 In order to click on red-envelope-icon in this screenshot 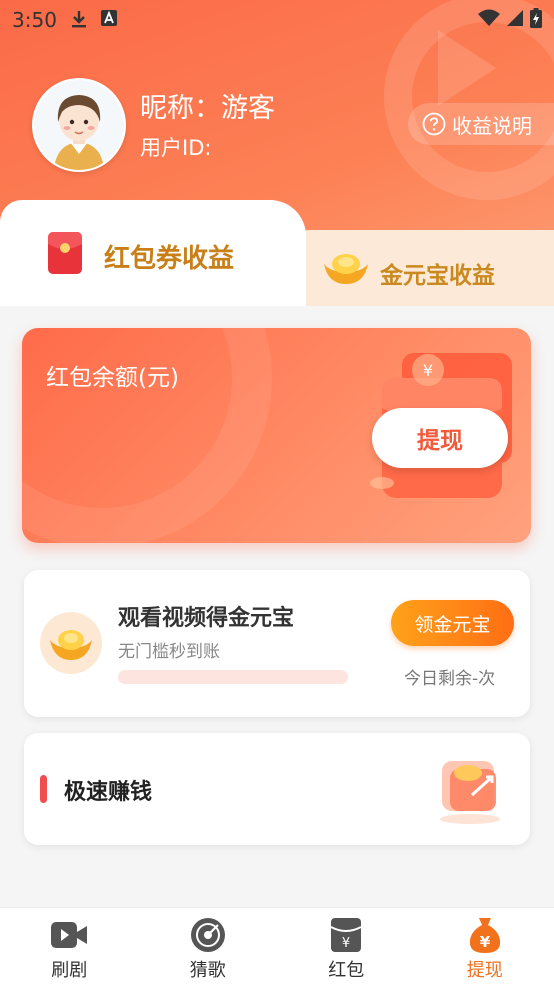, I will do `click(65, 253)`.